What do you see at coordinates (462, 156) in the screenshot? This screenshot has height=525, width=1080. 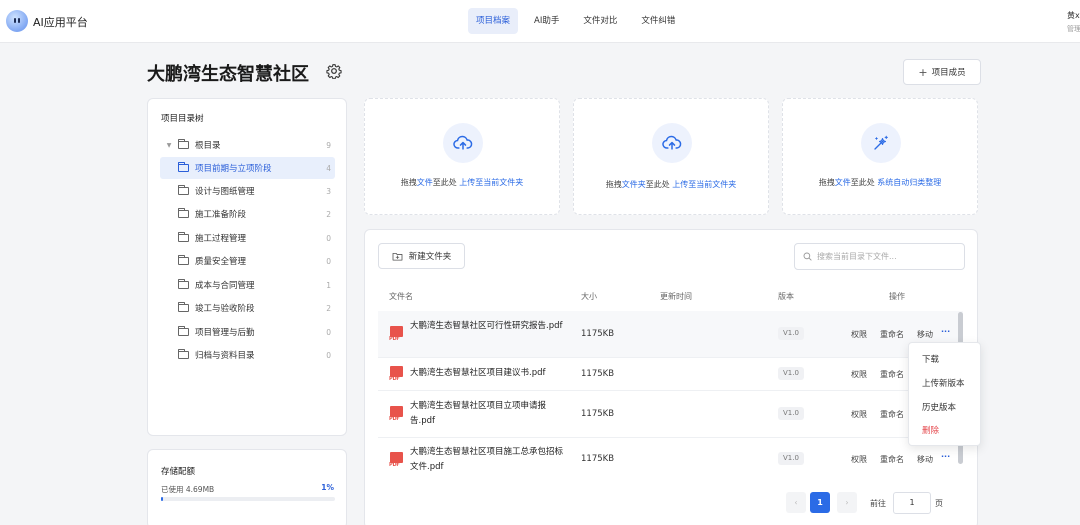 I see `upload-files-dropzone: 拖拽文件至此处 上传至当前文件夹` at bounding box center [462, 156].